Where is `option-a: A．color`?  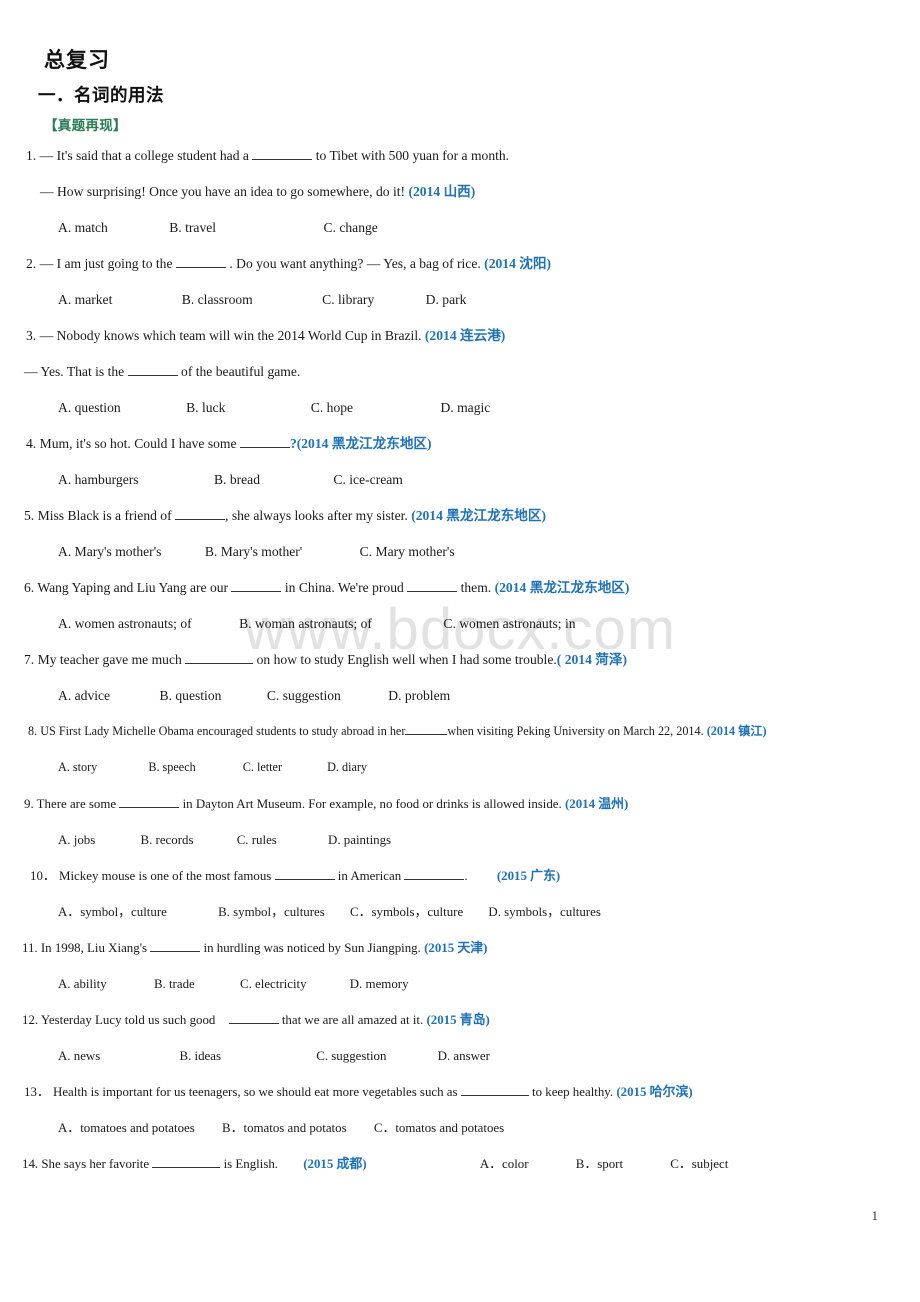 option-a: A．color is located at coordinates (504, 1164).